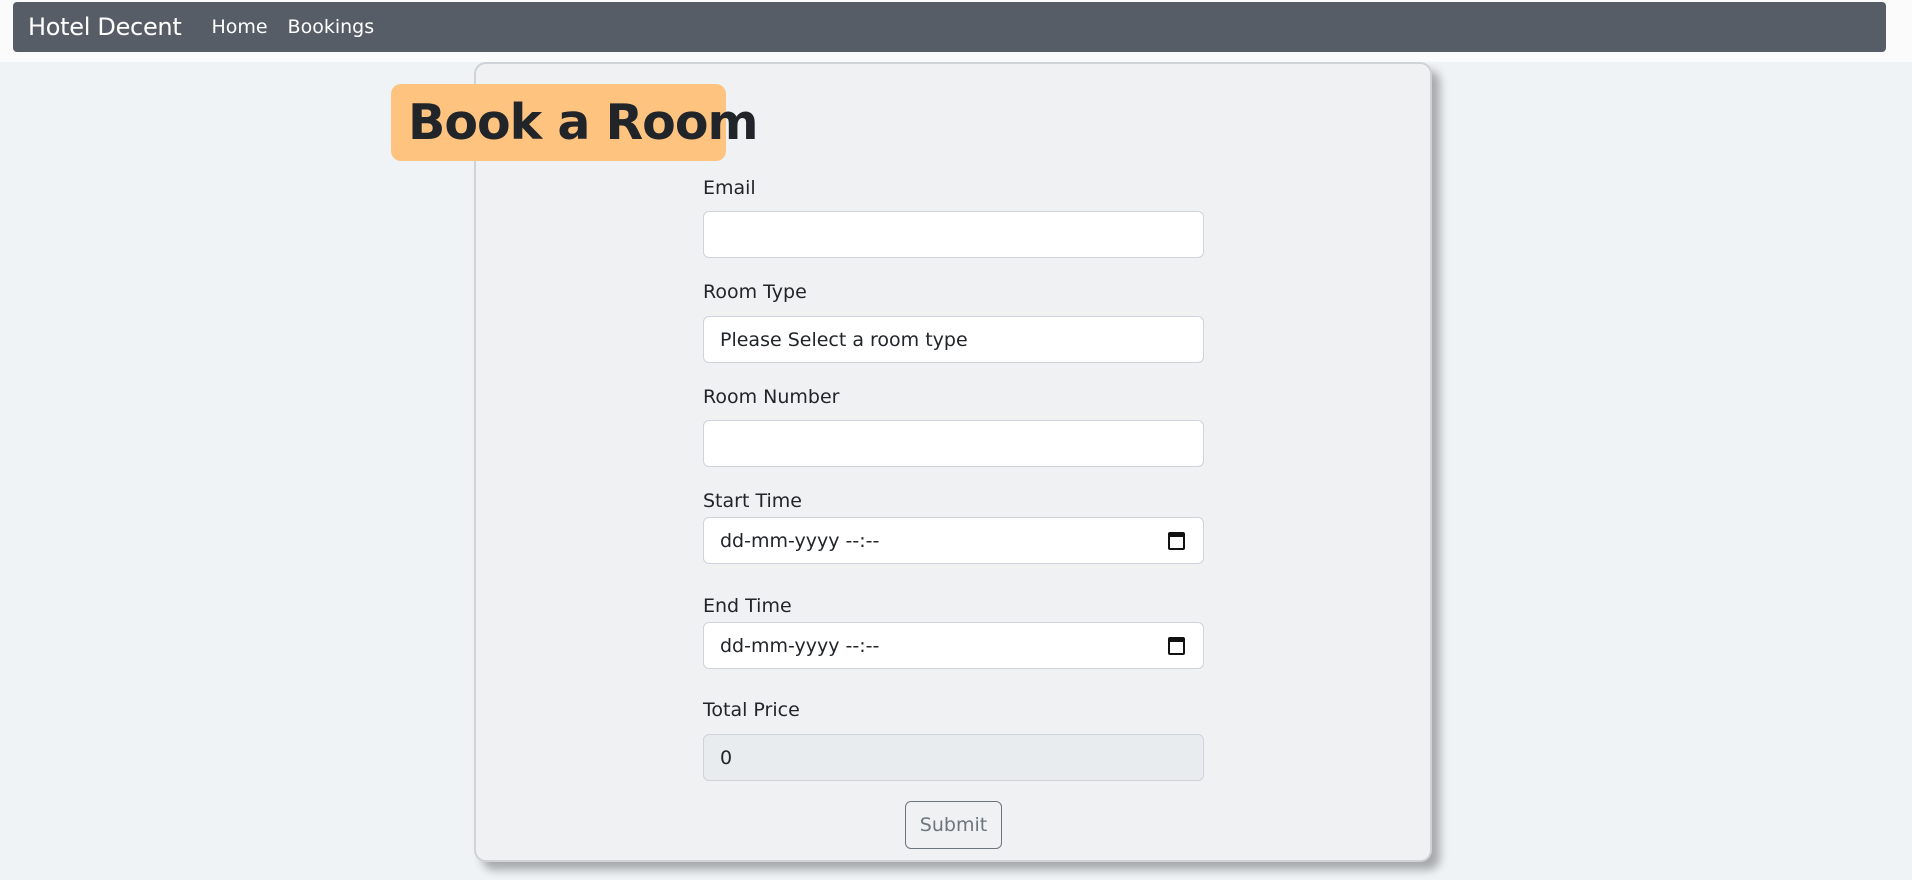  Describe the element at coordinates (800, 540) in the screenshot. I see `start-time-placeholder: dd-mm-yyyy --:--` at that location.